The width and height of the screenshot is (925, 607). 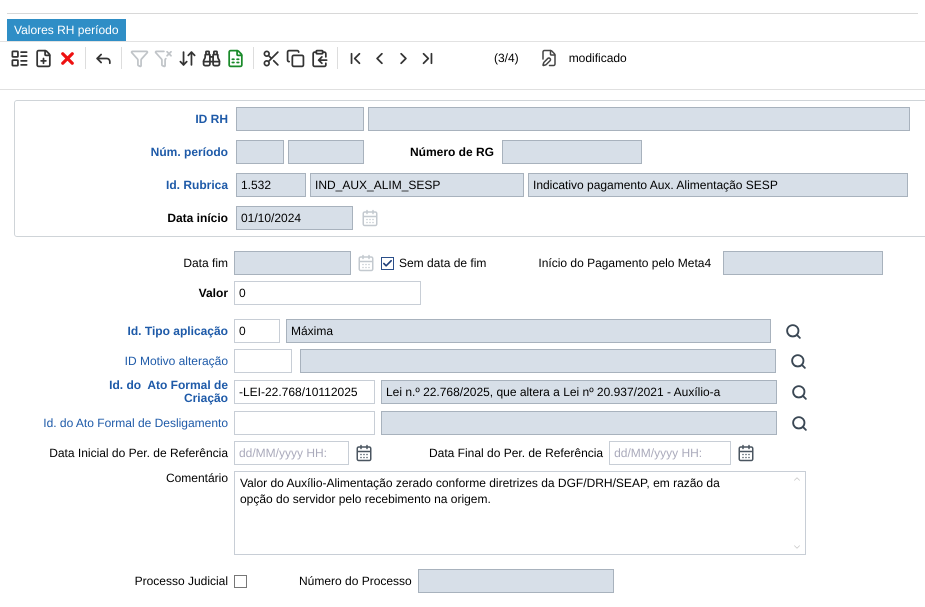 What do you see at coordinates (294, 218) in the screenshot?
I see `text-field: 01/10/2024` at bounding box center [294, 218].